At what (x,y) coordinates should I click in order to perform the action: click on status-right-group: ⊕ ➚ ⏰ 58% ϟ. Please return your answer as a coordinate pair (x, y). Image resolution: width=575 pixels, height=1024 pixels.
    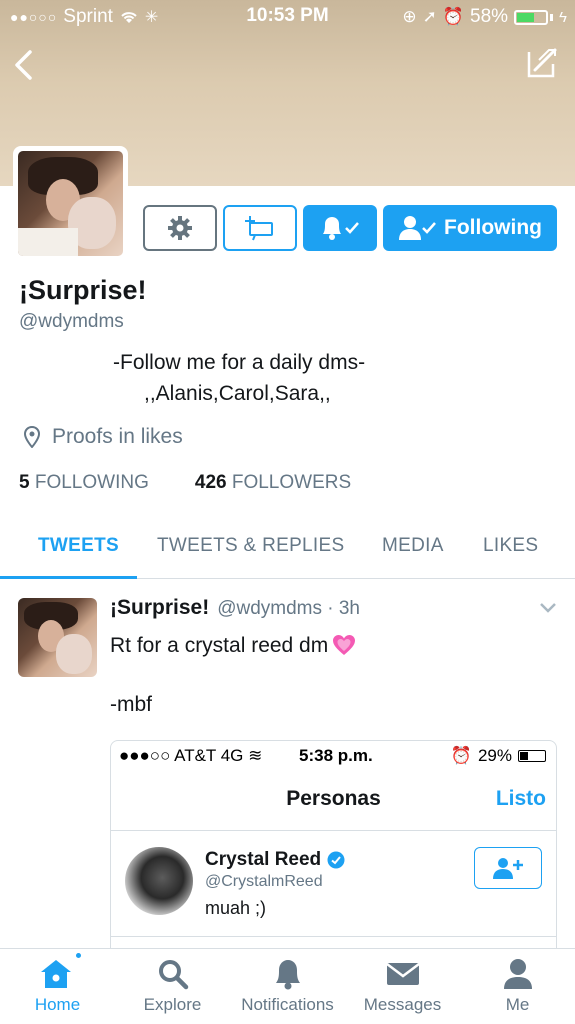
    Looking at the image, I should click on (484, 17).